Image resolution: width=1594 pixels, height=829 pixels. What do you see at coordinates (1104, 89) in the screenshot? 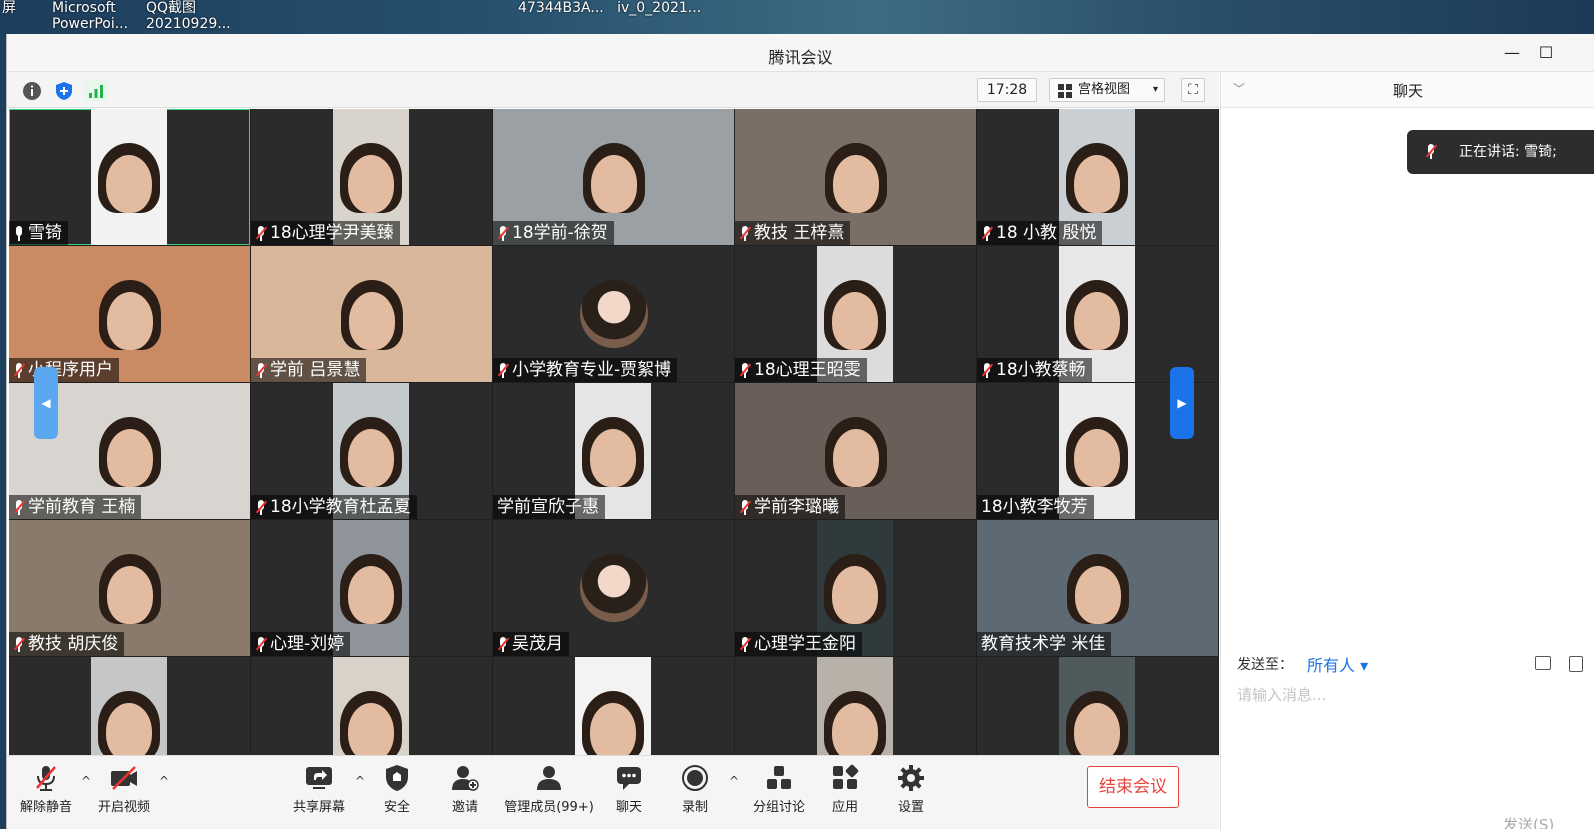
I see `view-mode-label: 宫格视图` at bounding box center [1104, 89].